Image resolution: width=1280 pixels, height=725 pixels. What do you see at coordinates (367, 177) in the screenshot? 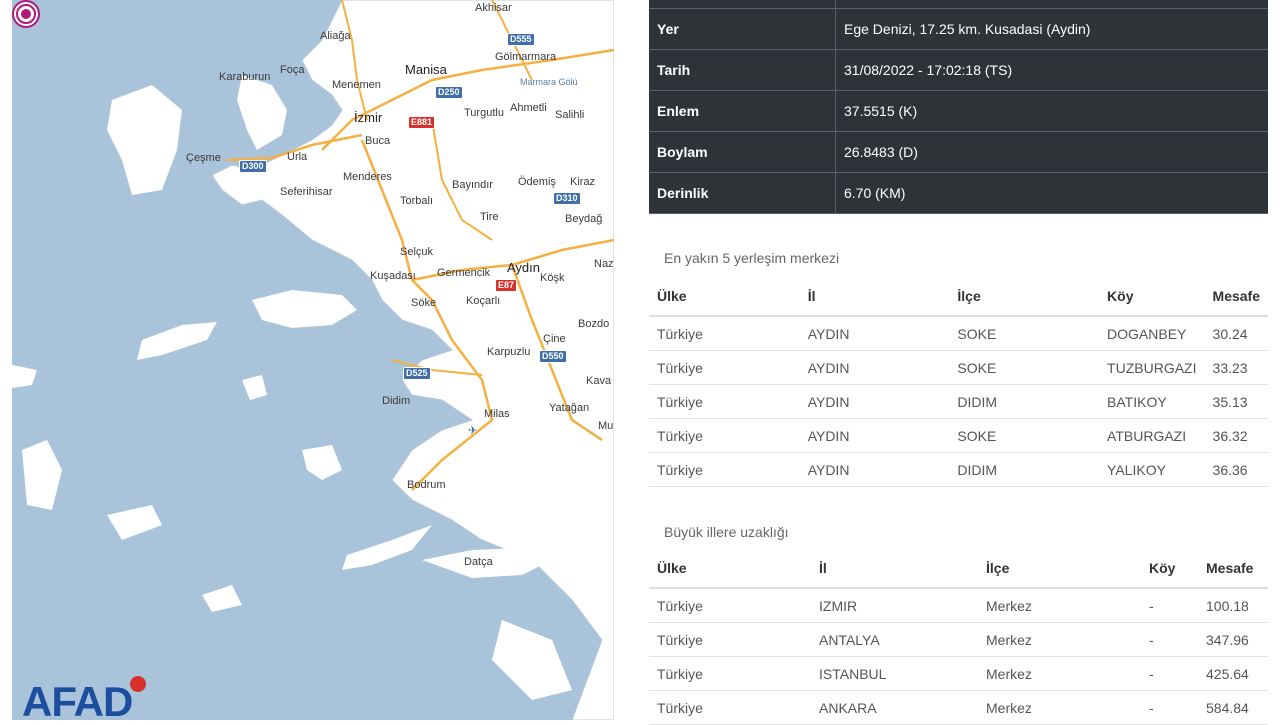
I see `map-label-menderes: Menderes` at bounding box center [367, 177].